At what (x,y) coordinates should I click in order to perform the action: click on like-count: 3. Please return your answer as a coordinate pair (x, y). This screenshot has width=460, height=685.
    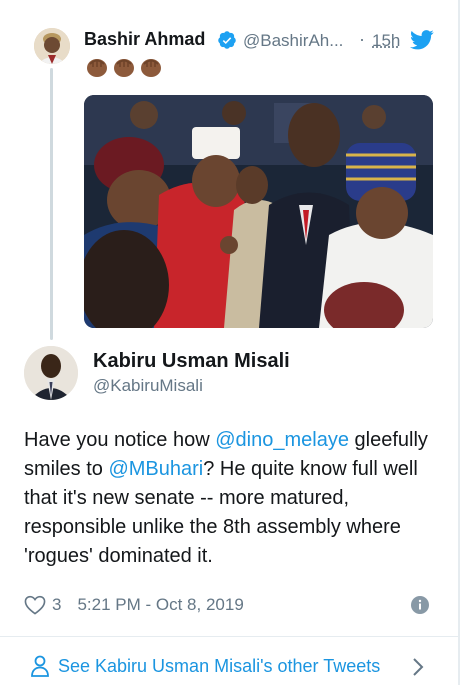
    Looking at the image, I should click on (56, 605).